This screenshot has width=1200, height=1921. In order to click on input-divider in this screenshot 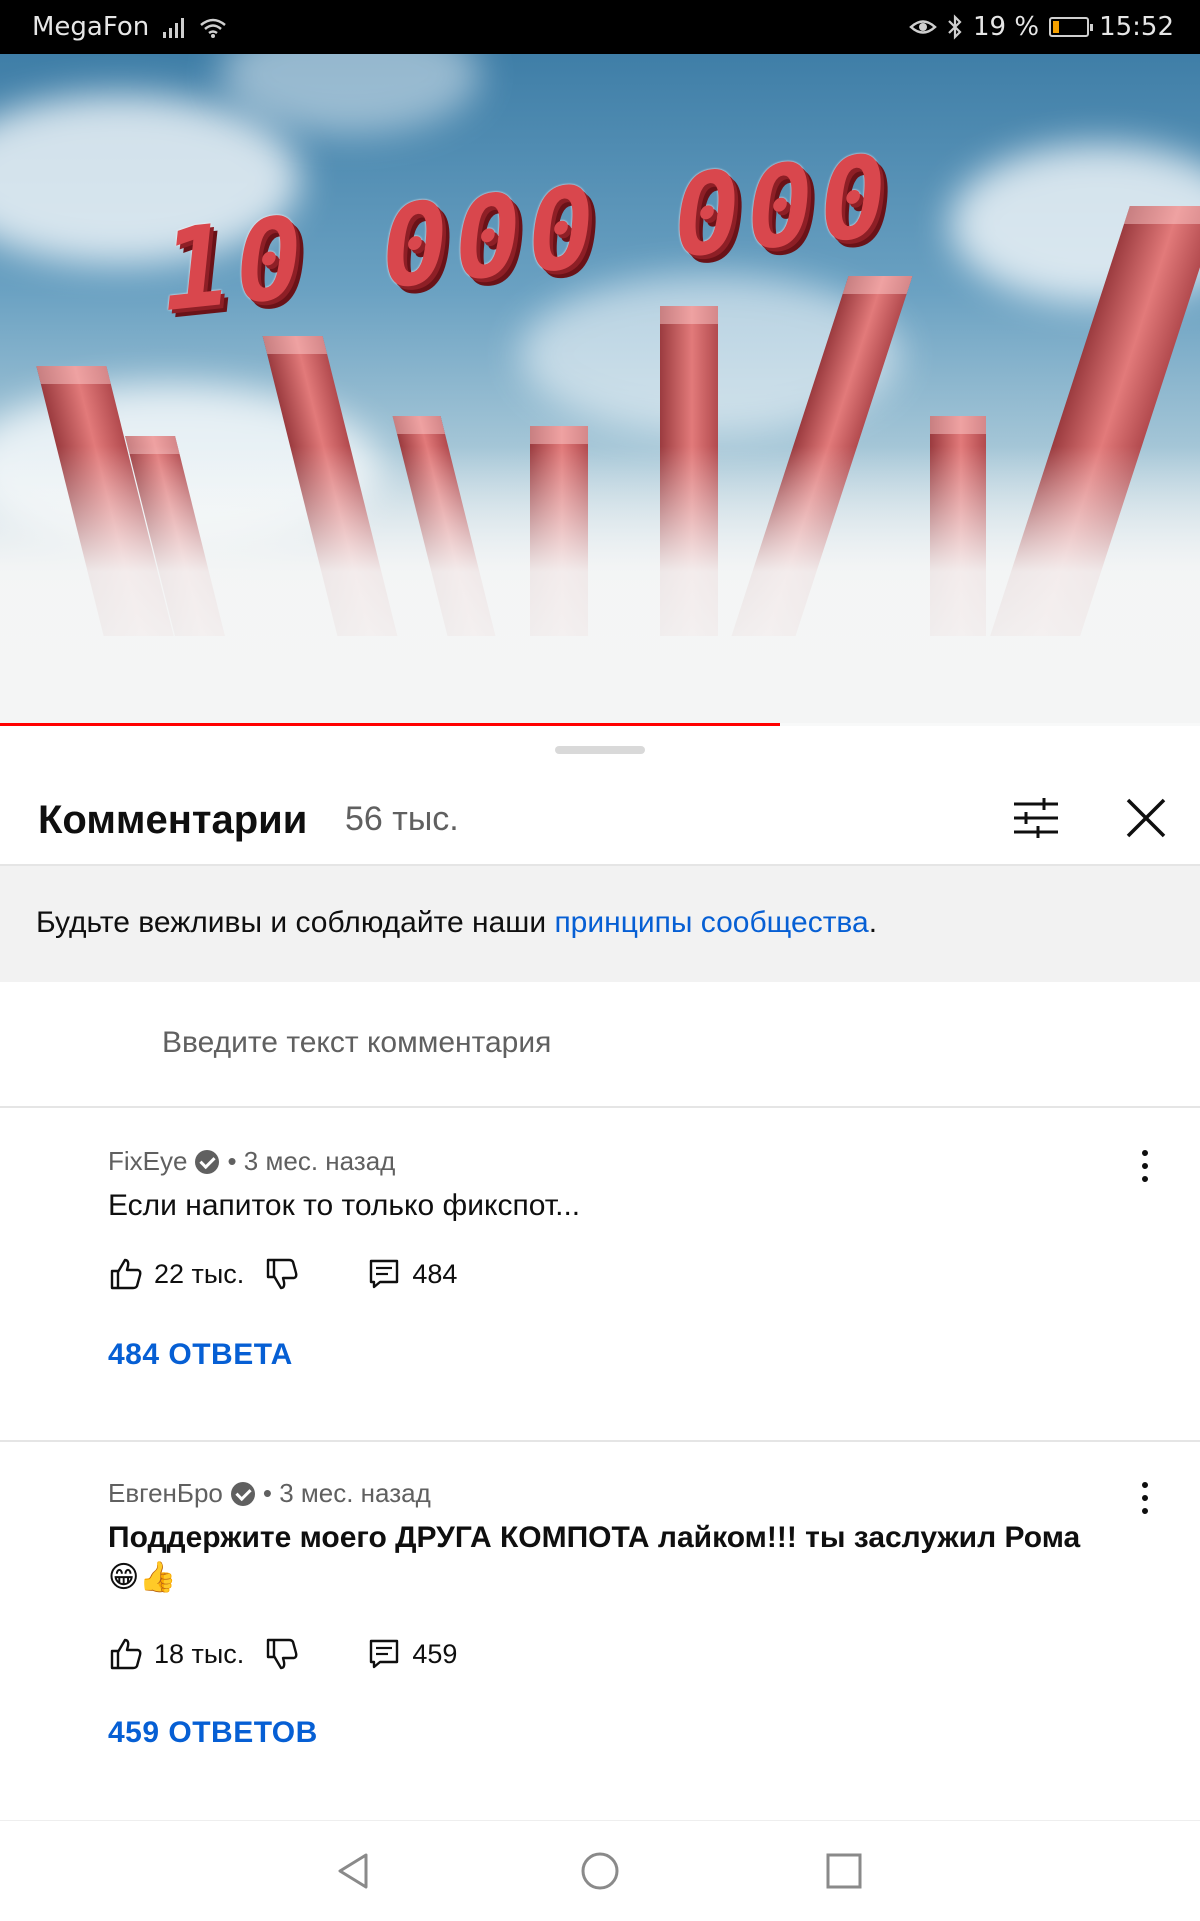, I will do `click(600, 1107)`.